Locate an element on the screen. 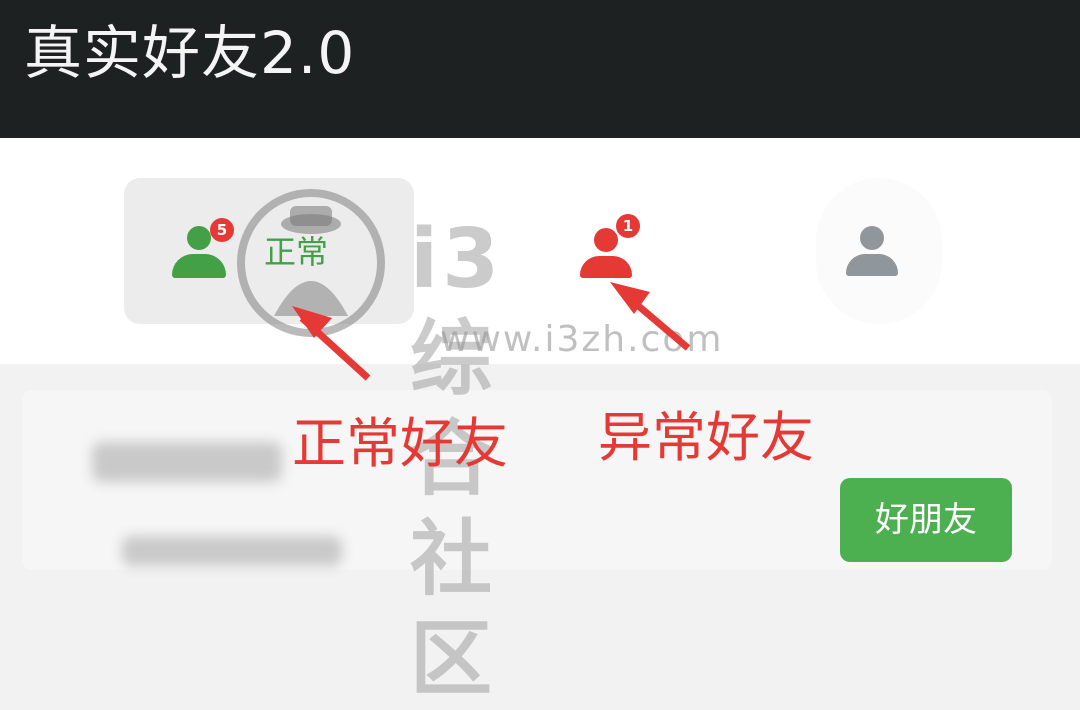 The width and height of the screenshot is (1080, 710). annotation-abnormal-friends: 异常好友 is located at coordinates (706, 437).